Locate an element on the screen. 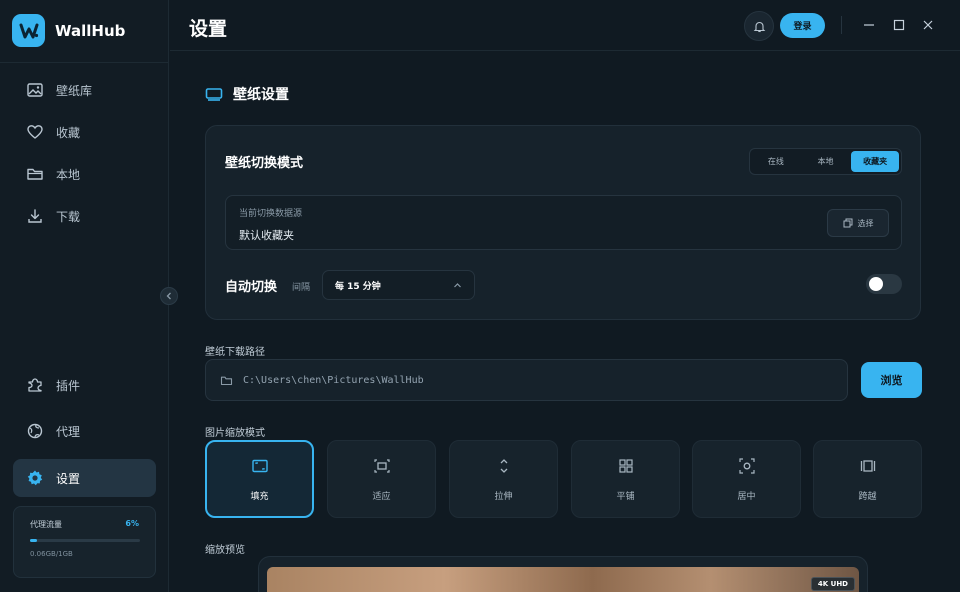  toggle-knob is located at coordinates (876, 284).